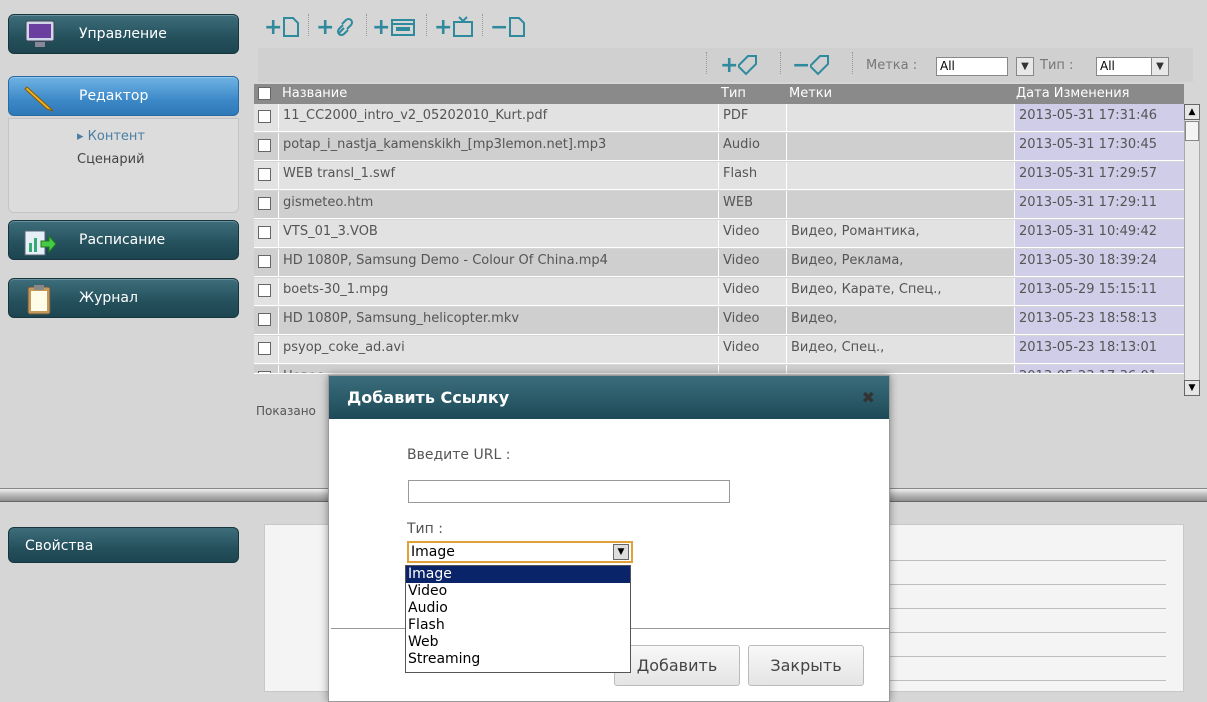 The height and width of the screenshot is (702, 1207). I want to click on chevron-down-icon: ▼, so click(621, 552).